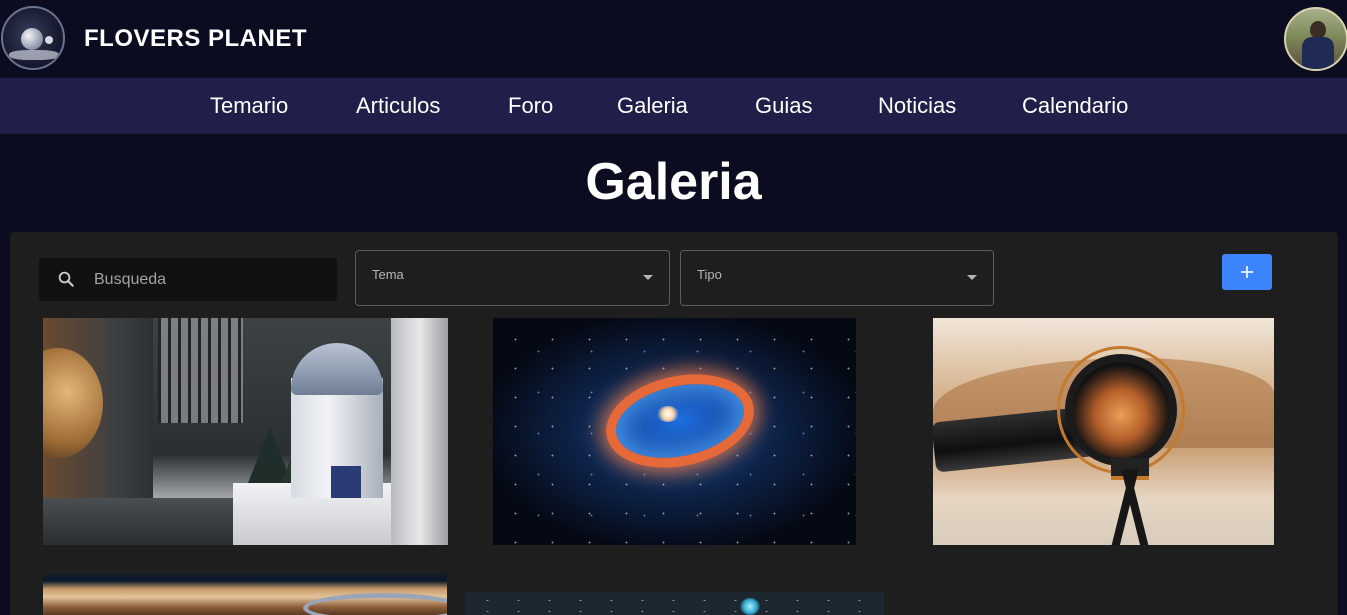  I want to click on telescope-desert-image, so click(1103, 431).